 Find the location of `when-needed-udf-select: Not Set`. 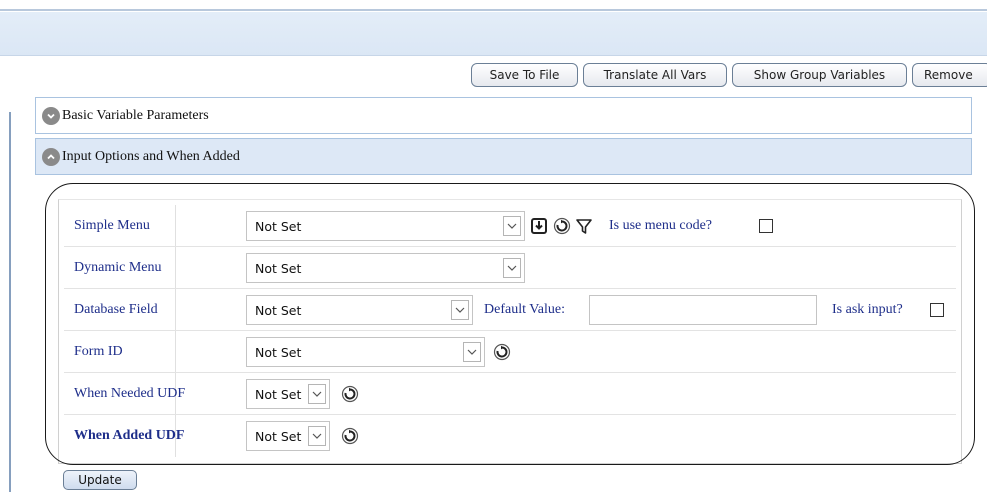

when-needed-udf-select: Not Set is located at coordinates (288, 394).